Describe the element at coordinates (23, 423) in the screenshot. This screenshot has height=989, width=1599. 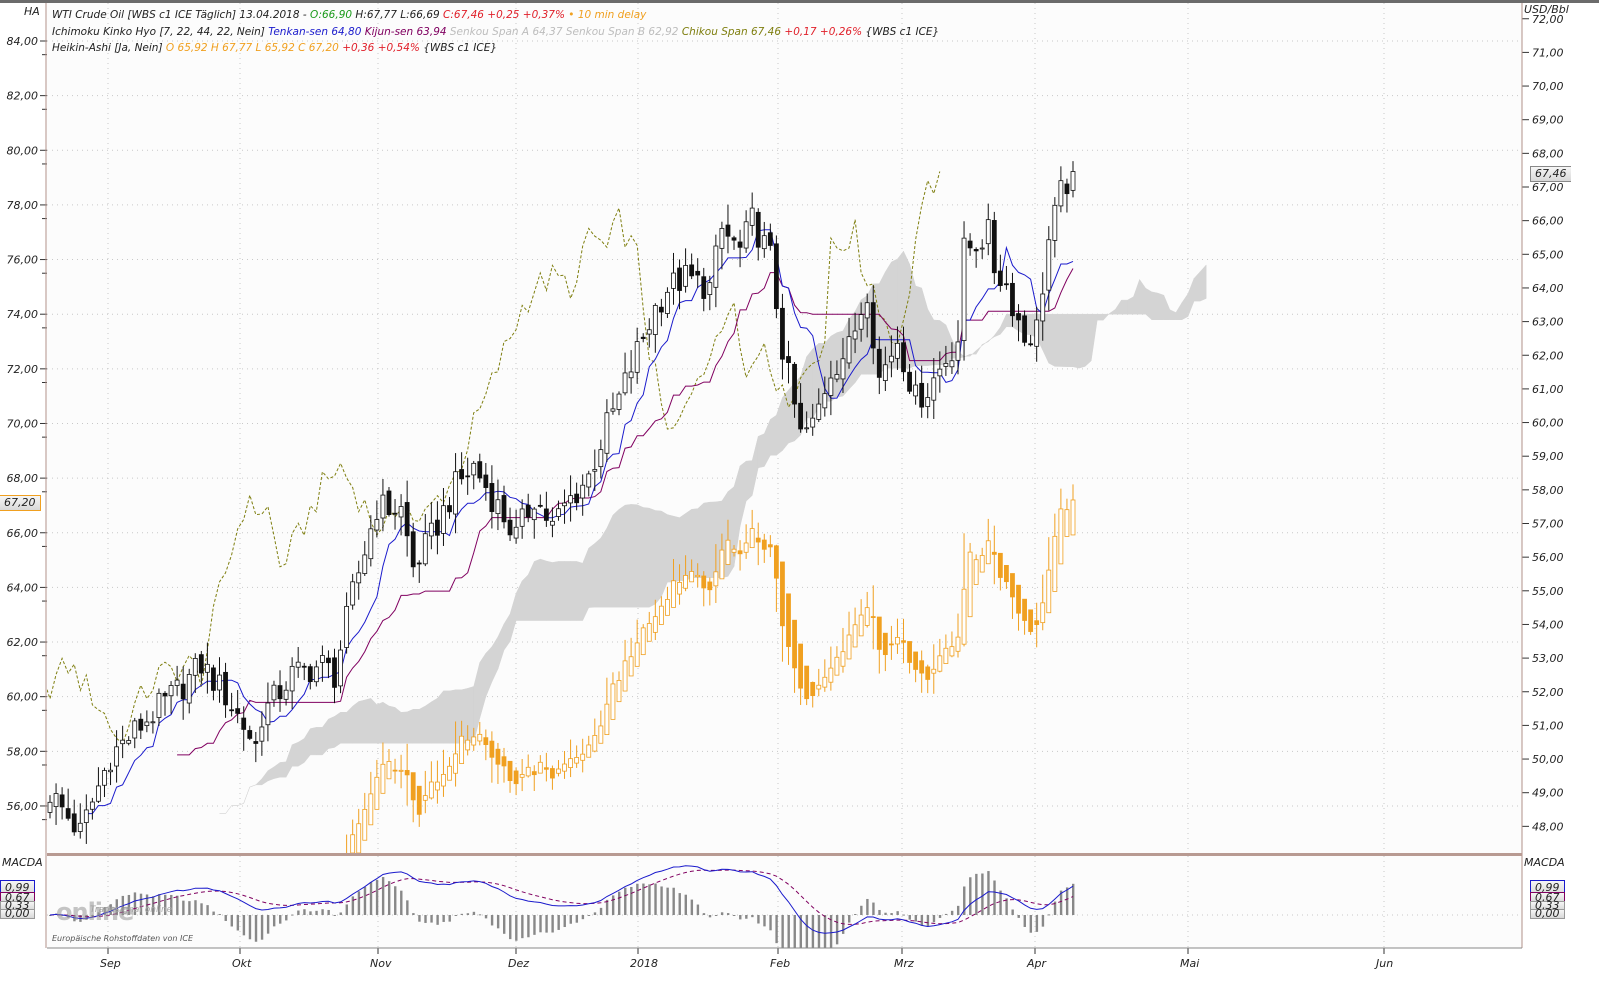
I see `left-tick-label: 70,00` at that location.